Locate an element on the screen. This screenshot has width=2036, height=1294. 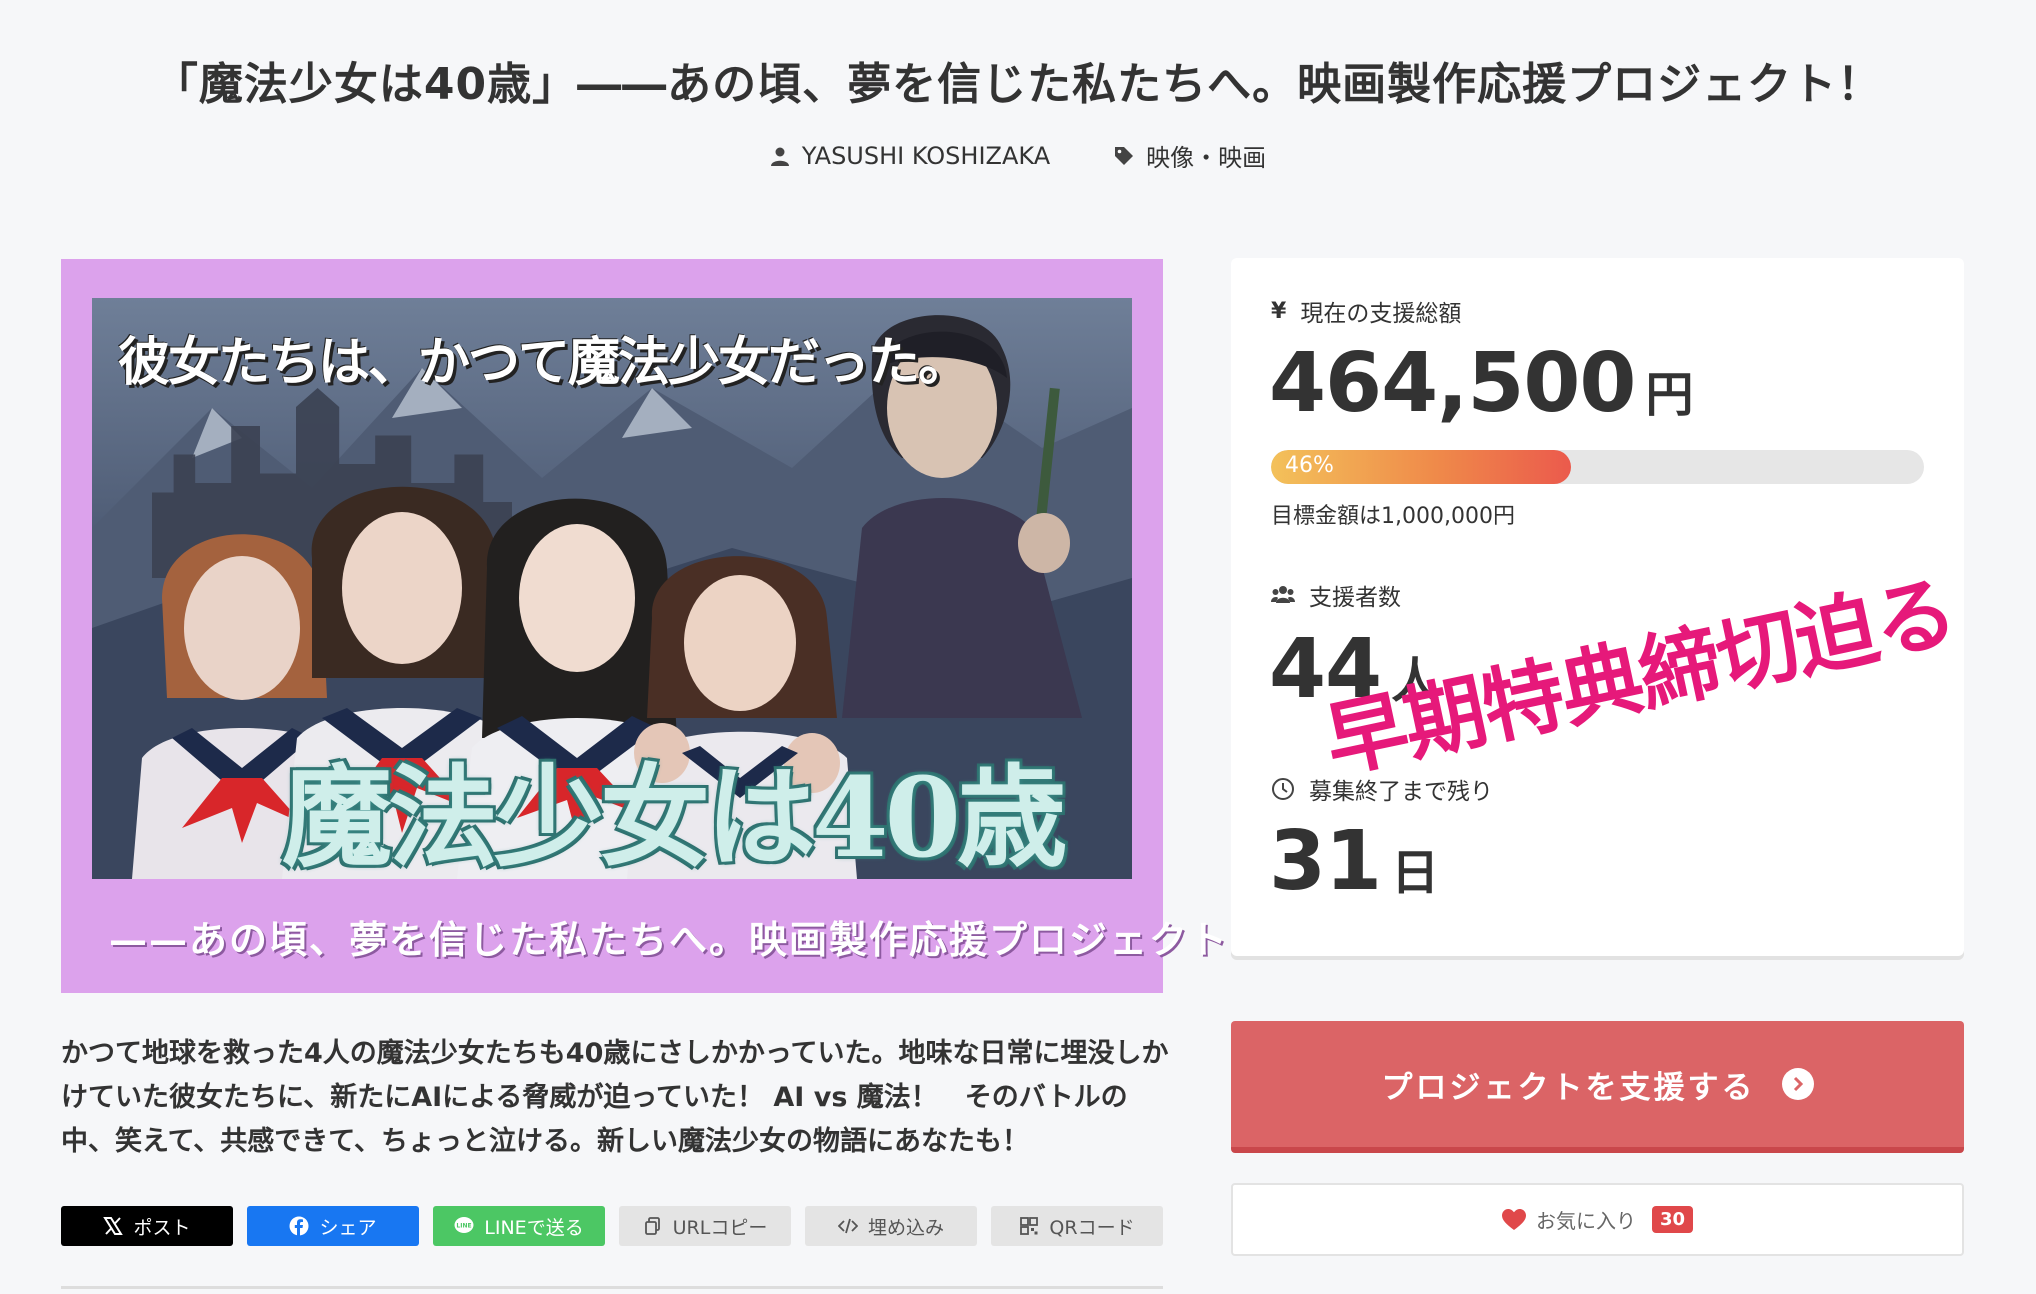
qr-code-label: QRコード is located at coordinates (1092, 1227).